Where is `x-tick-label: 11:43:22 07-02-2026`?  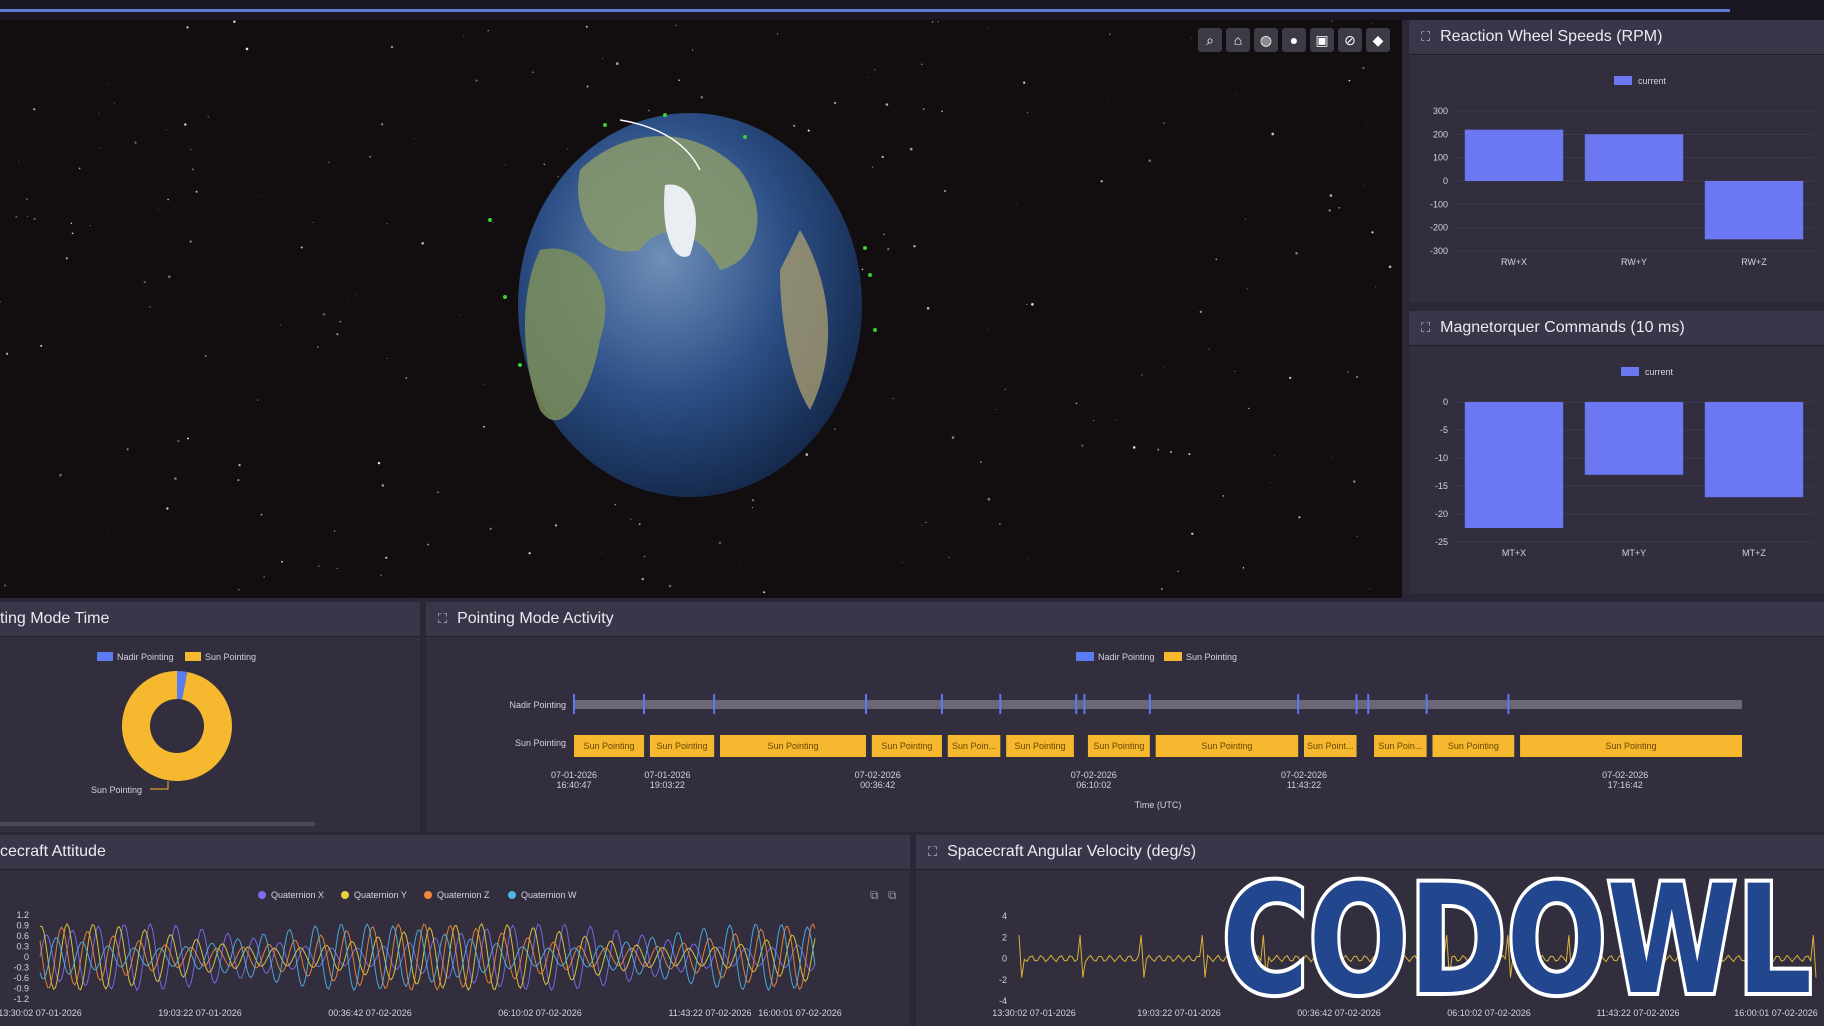 x-tick-label: 11:43:22 07-02-2026 is located at coordinates (710, 1013).